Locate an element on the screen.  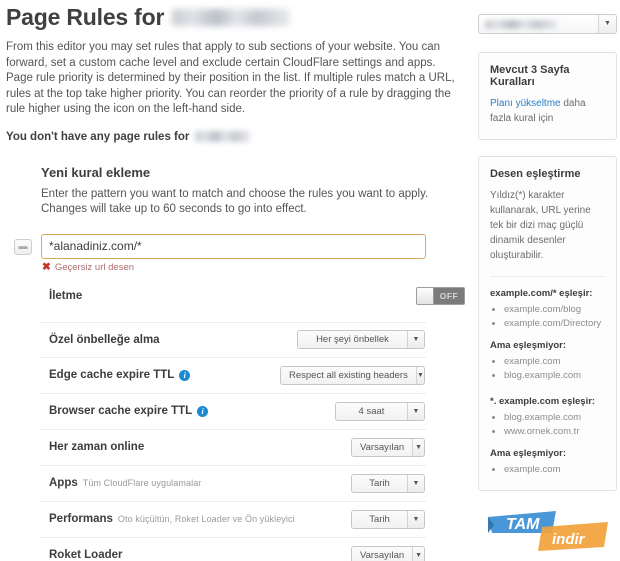
page-title: Page Rules for is located at coordinates (234, 17).